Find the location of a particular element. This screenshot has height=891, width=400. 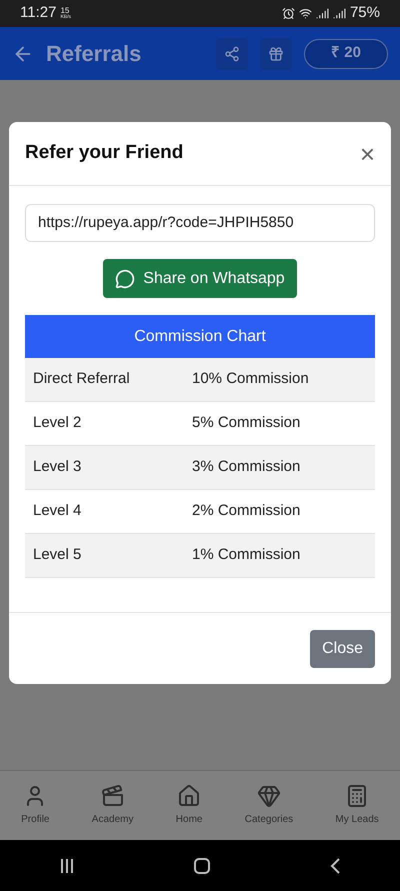

dialog-title: Refer your Friend is located at coordinates (104, 153).